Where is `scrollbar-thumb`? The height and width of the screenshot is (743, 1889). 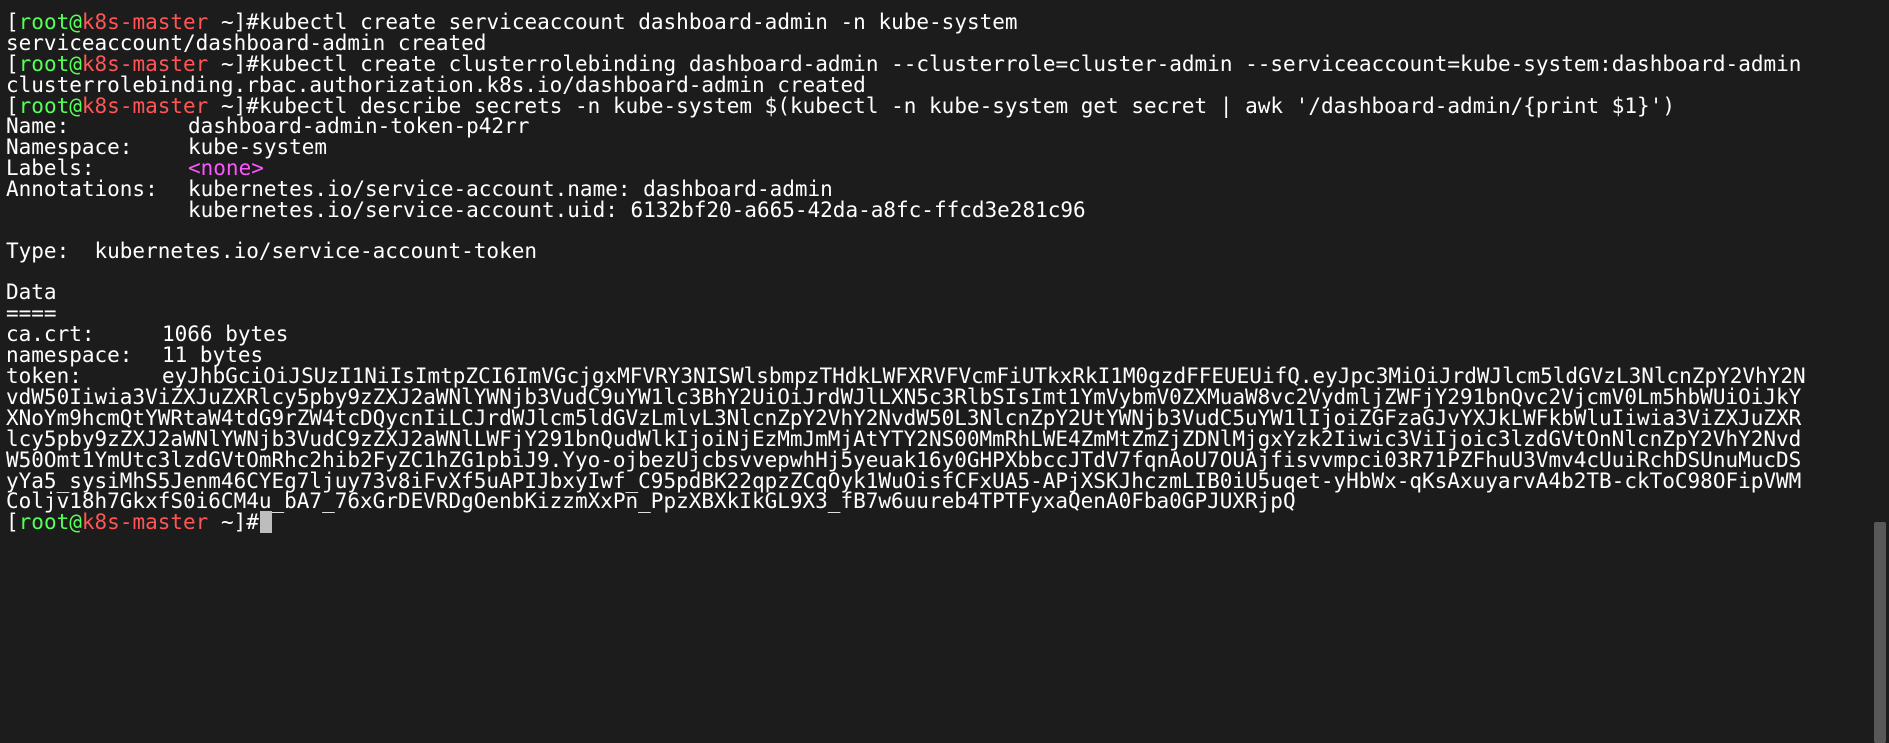
scrollbar-thumb is located at coordinates (1880, 632).